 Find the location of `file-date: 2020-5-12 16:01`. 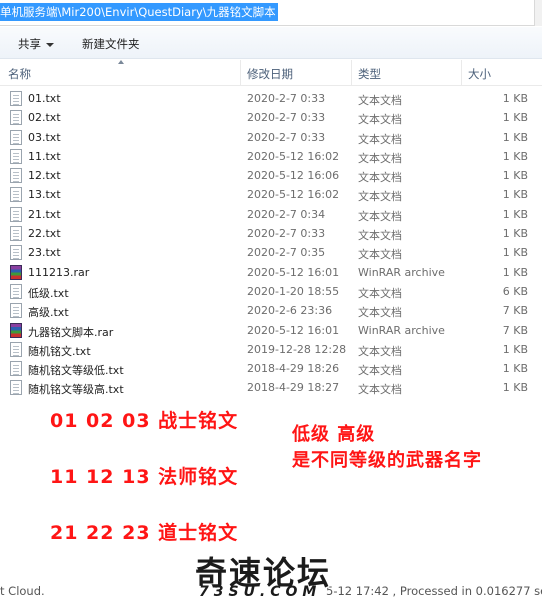

file-date: 2020-5-12 16:01 is located at coordinates (293, 272).